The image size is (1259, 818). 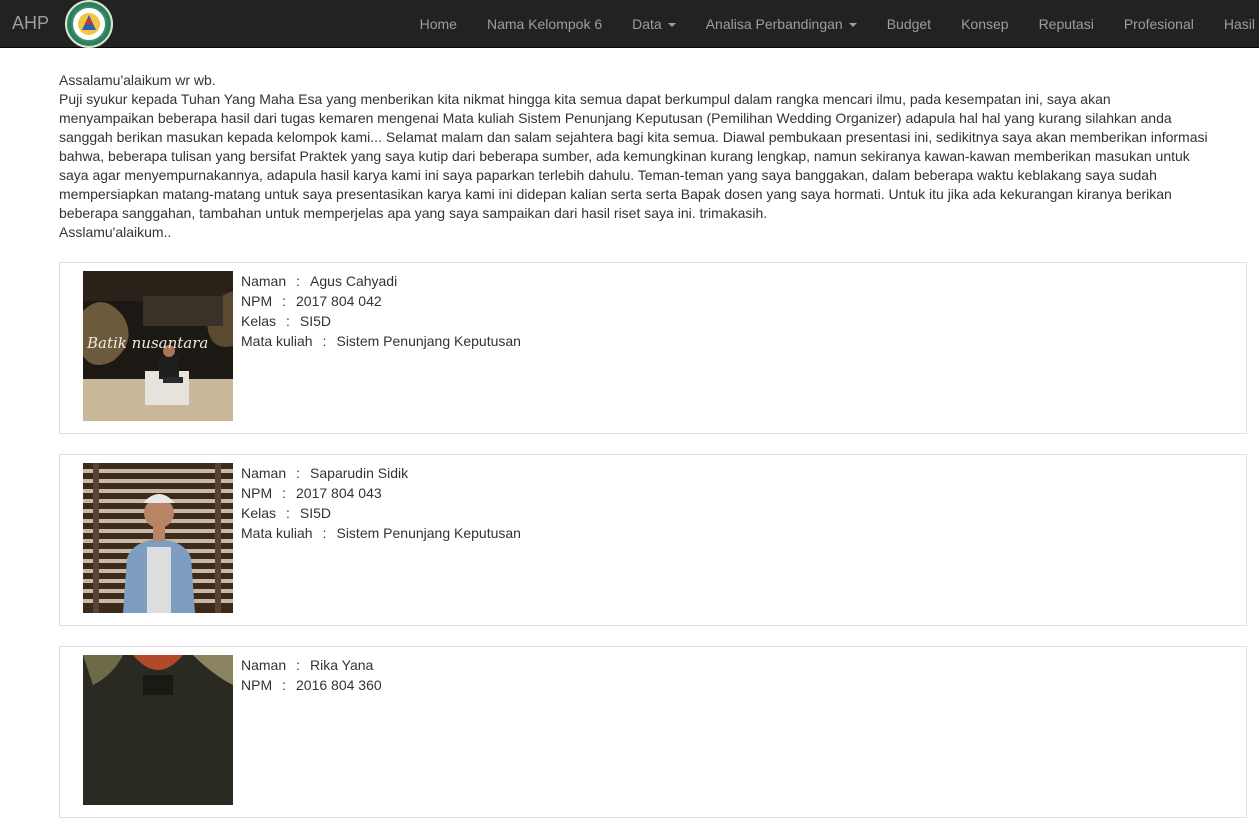 I want to click on nav-home: Home, so click(x=438, y=24).